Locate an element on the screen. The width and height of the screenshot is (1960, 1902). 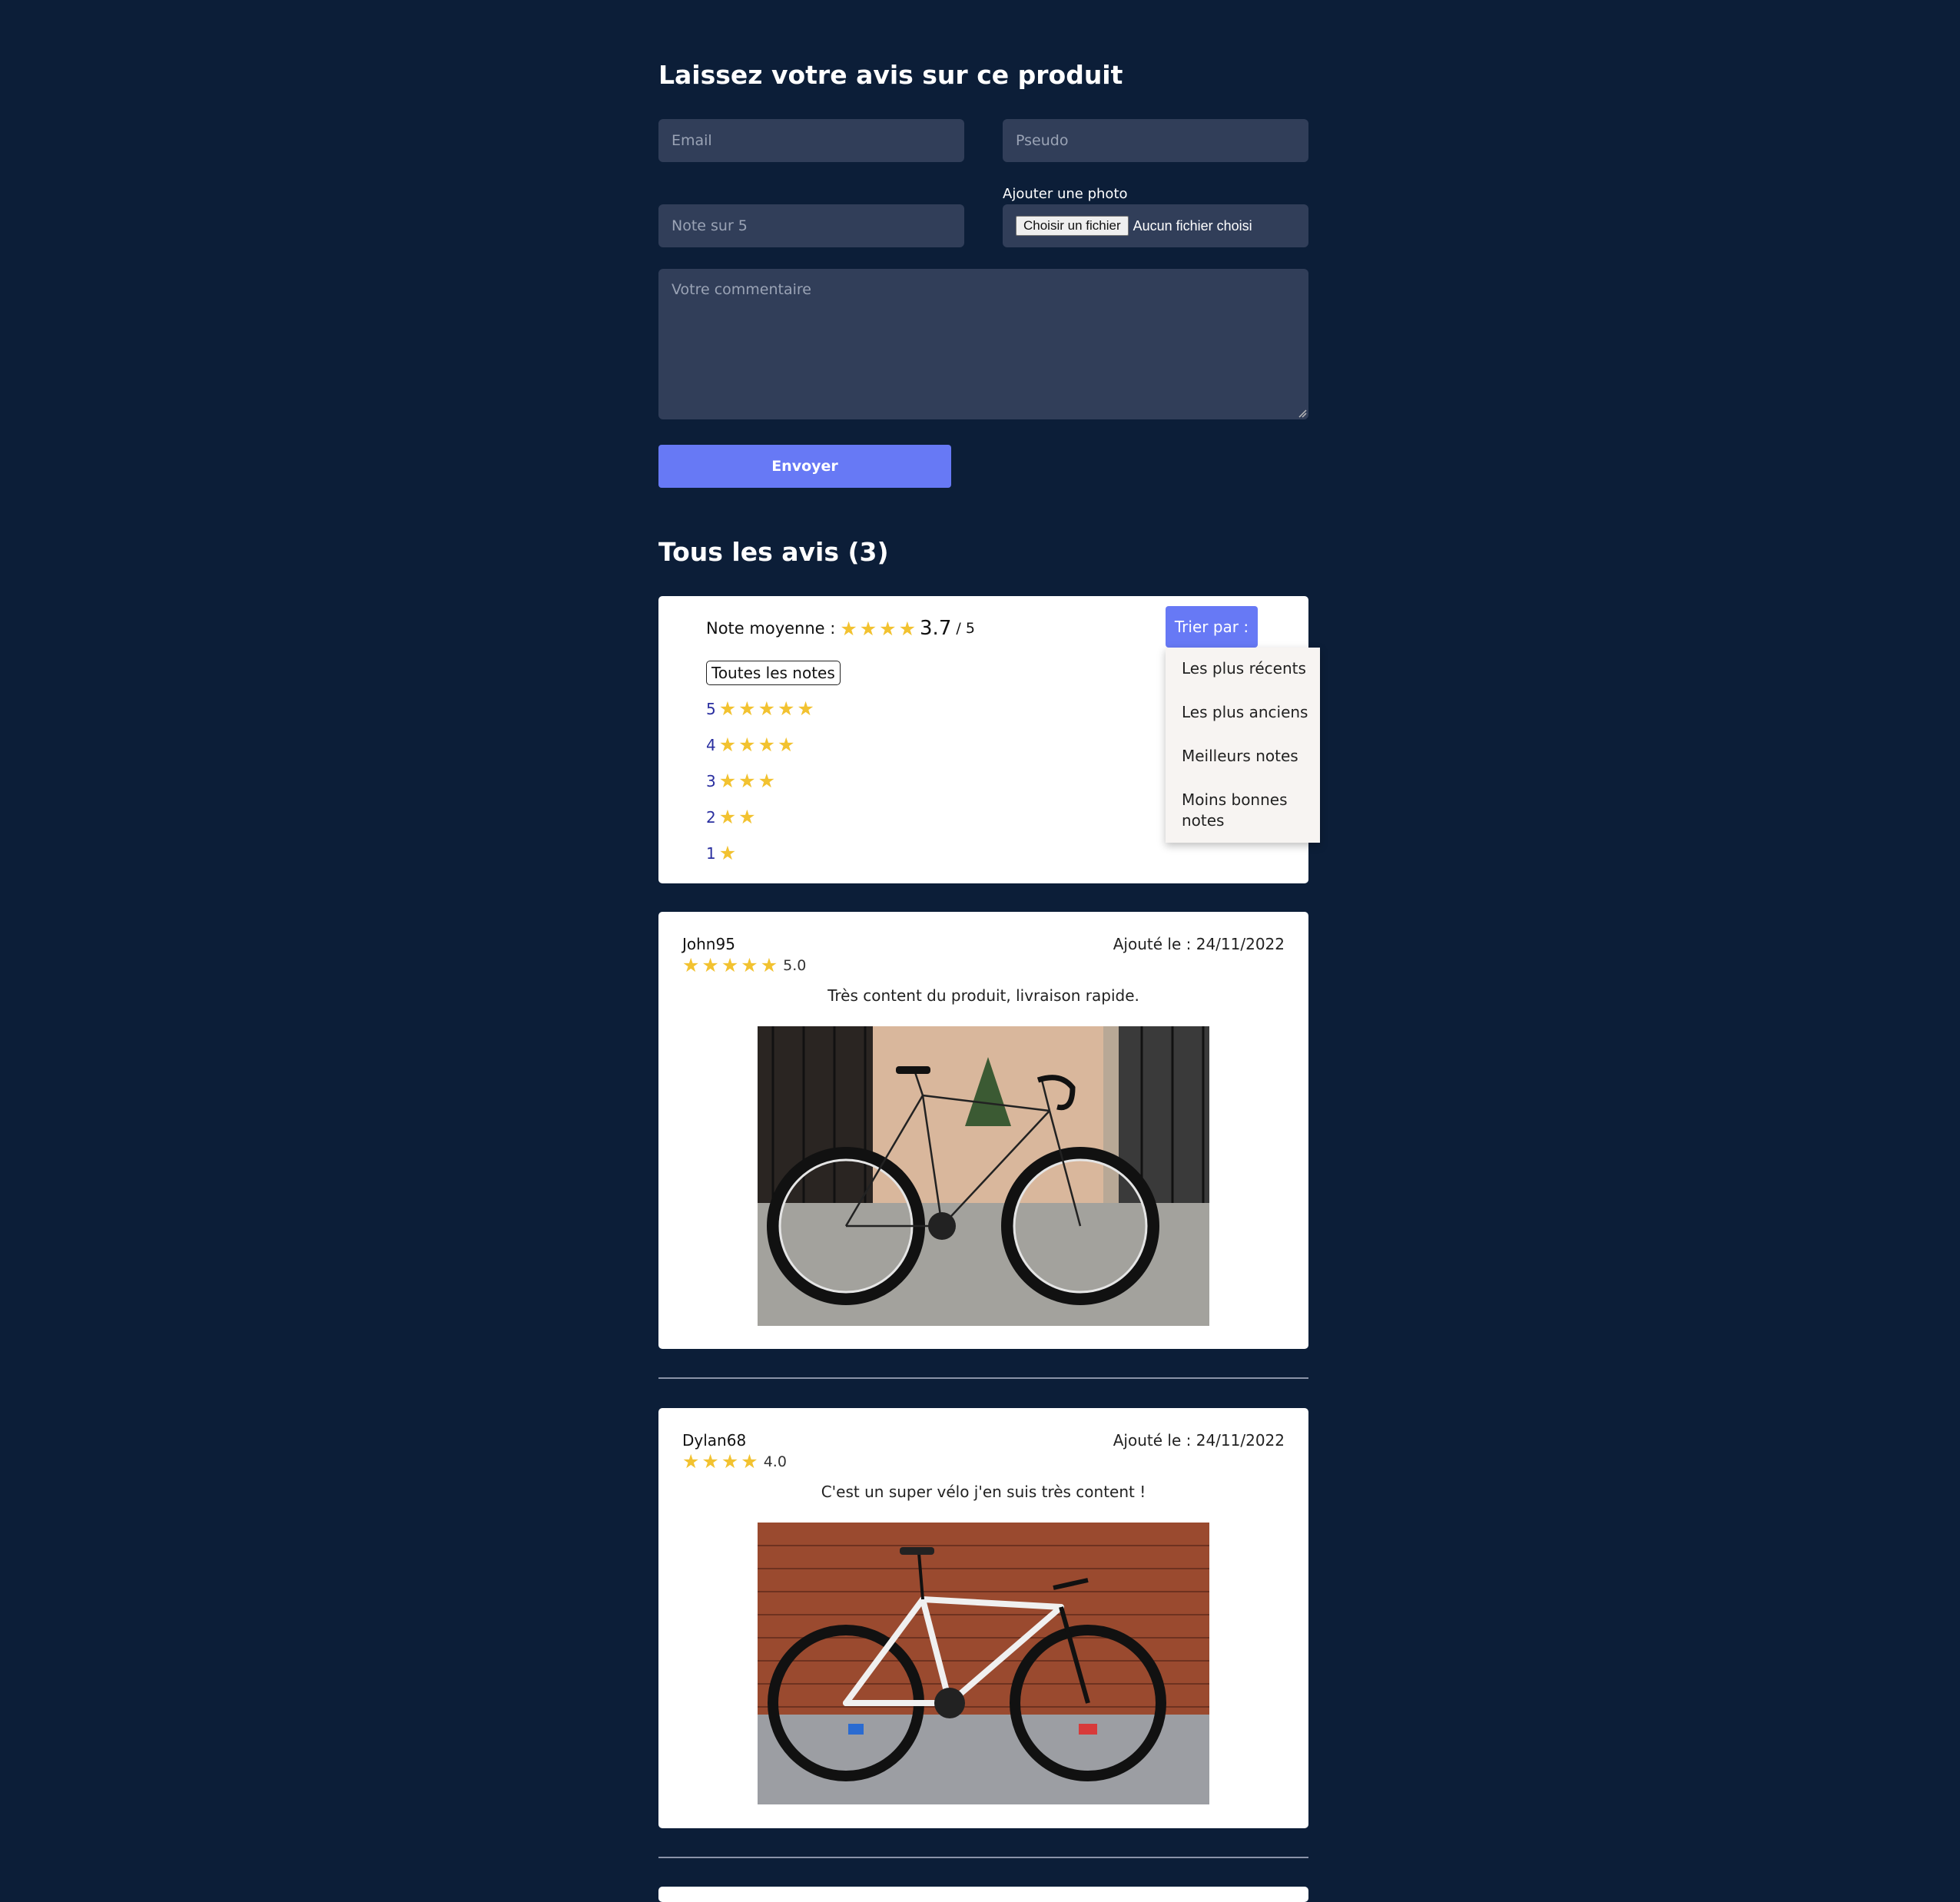
filter-rating-4: 4 ★ ★ ★ ★ is located at coordinates (751, 744).